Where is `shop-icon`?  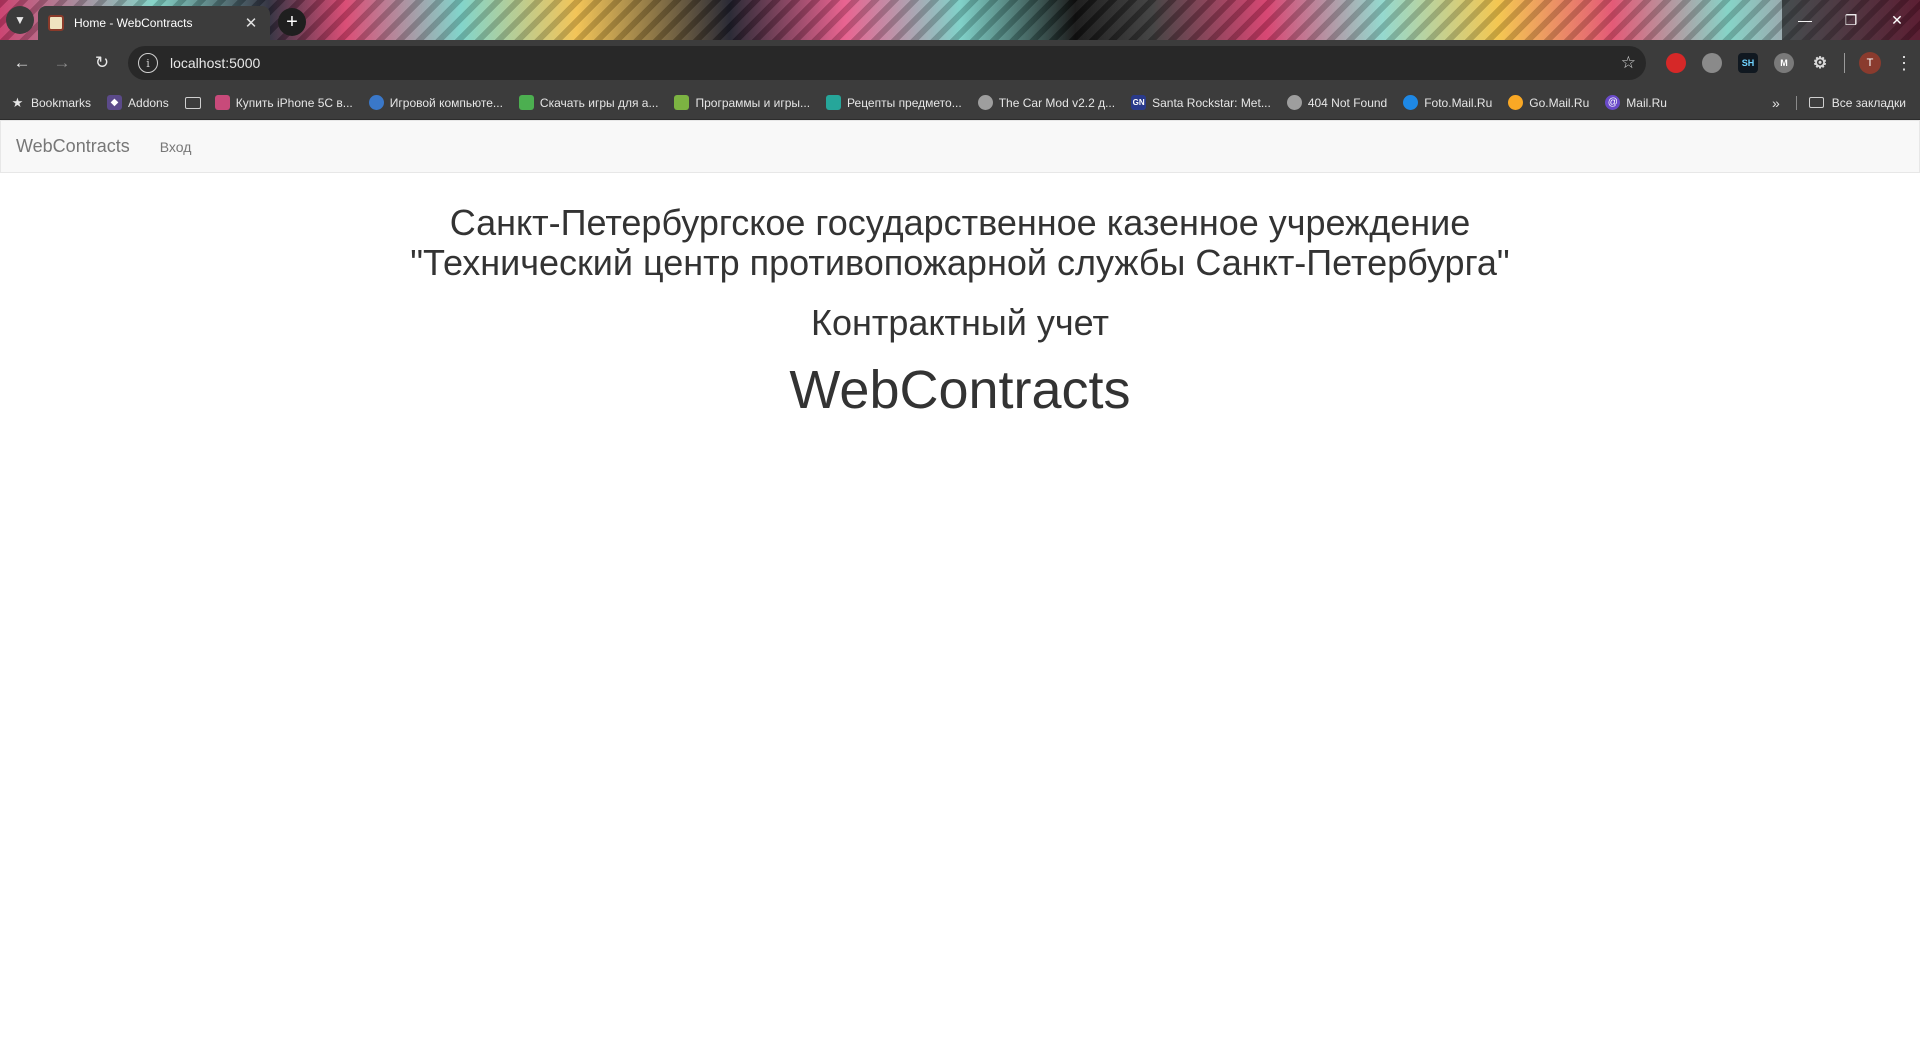 shop-icon is located at coordinates (222, 102).